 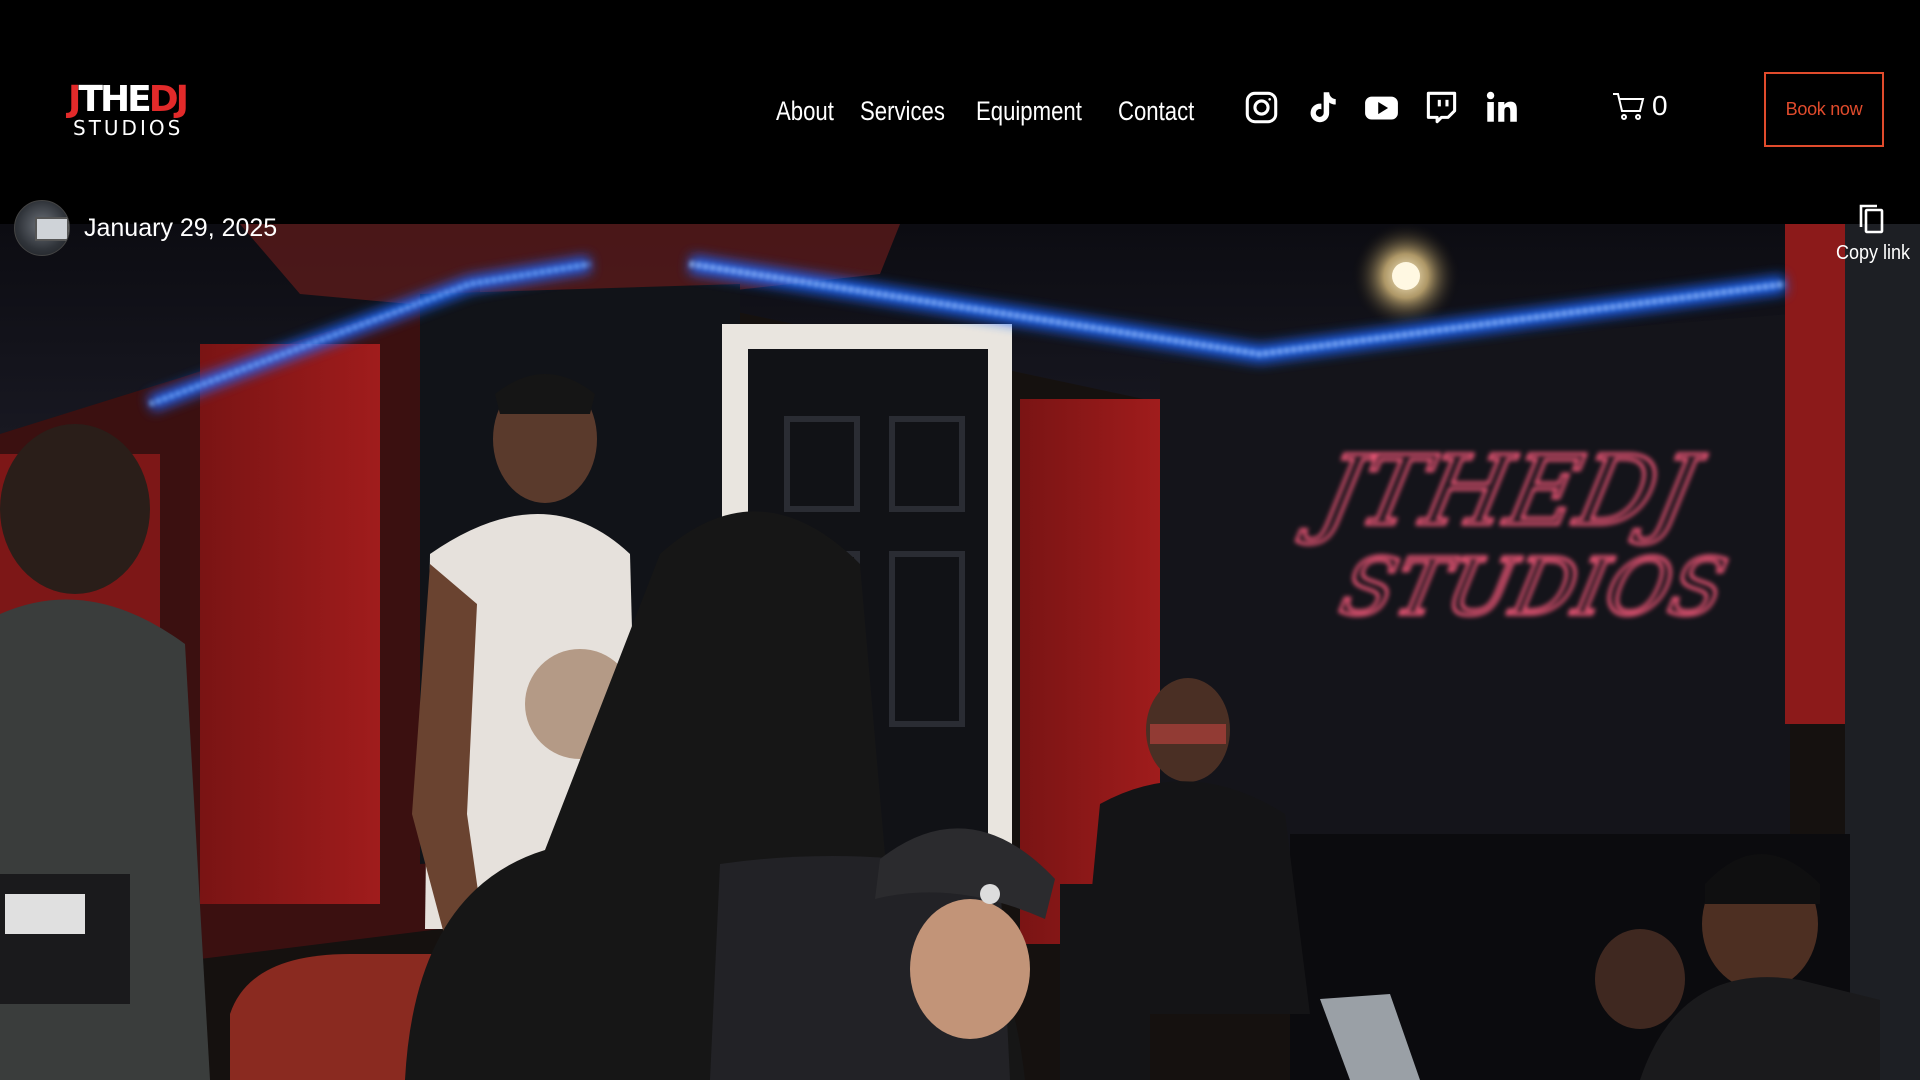 I want to click on social-links, so click(x=1381, y=107).